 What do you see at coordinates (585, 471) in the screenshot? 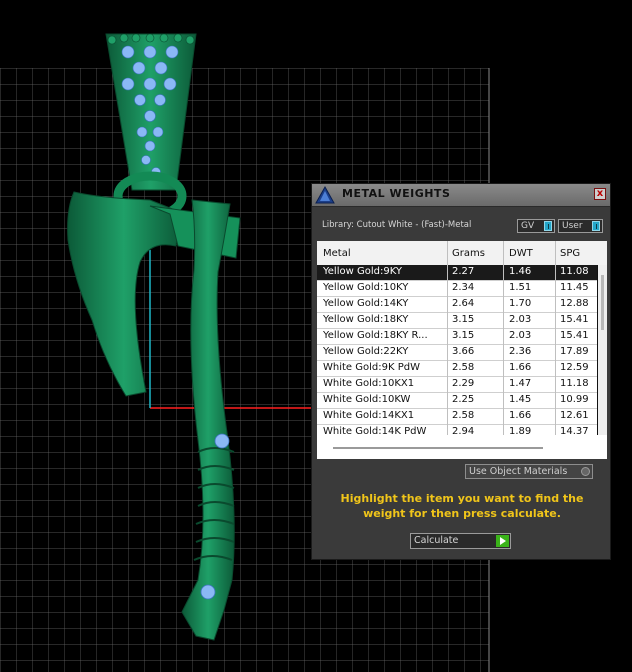
I see `radio-icon` at bounding box center [585, 471].